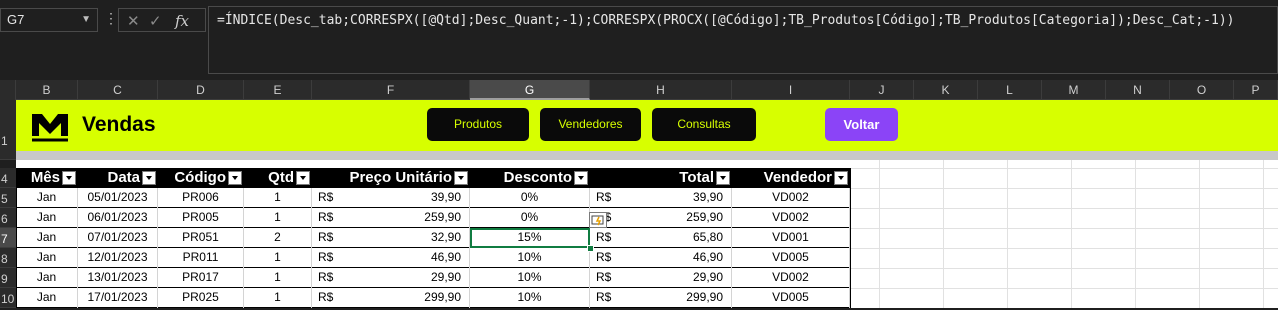 This screenshot has width=1278, height=310. What do you see at coordinates (1256, 90) in the screenshot?
I see `column-header-p: P` at bounding box center [1256, 90].